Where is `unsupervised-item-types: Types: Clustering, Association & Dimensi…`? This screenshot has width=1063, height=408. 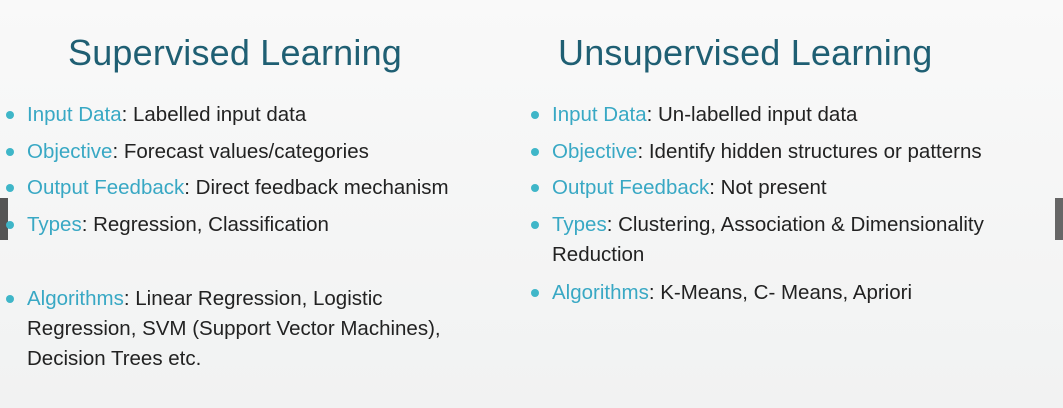
unsupervised-item-types: Types: Clustering, Association & Dimensi… is located at coordinates (757, 240).